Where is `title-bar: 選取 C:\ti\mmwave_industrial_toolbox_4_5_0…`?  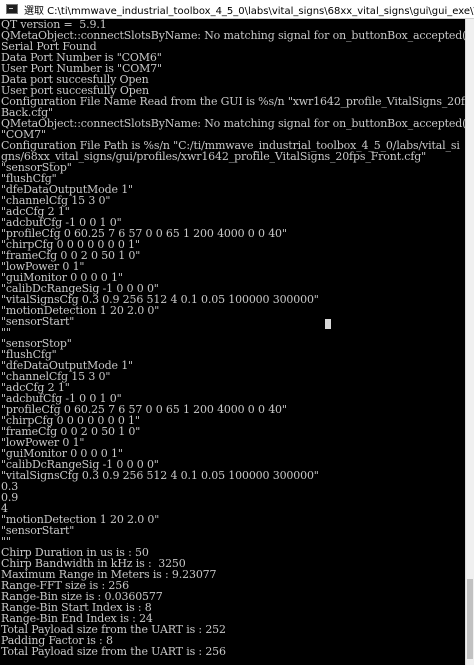 title-bar: 選取 C:\ti\mmwave_industrial_toolbox_4_5_0… is located at coordinates (237, 9).